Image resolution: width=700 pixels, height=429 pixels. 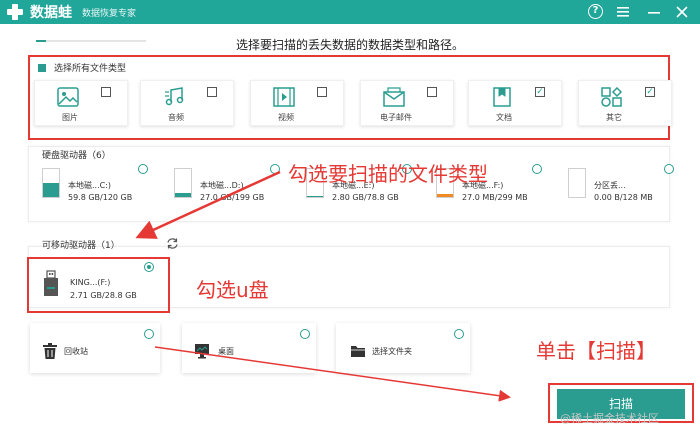 I want to click on minimize-icon, so click(x=654, y=12).